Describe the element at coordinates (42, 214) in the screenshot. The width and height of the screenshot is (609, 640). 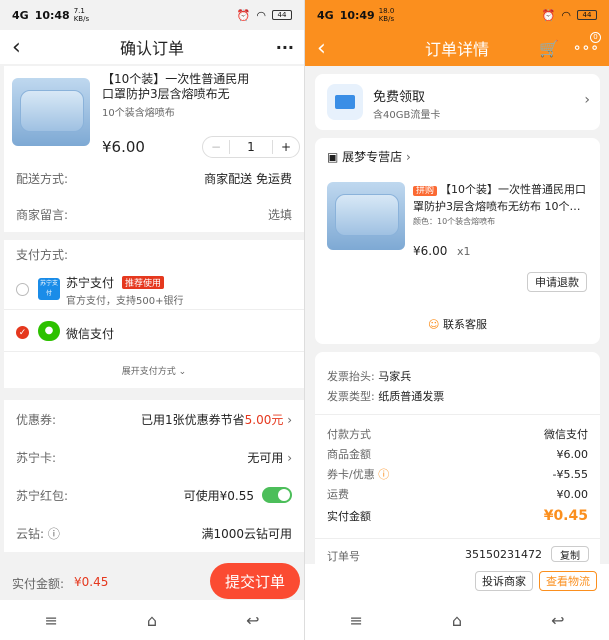
I see `message-label: 商家留言:` at that location.